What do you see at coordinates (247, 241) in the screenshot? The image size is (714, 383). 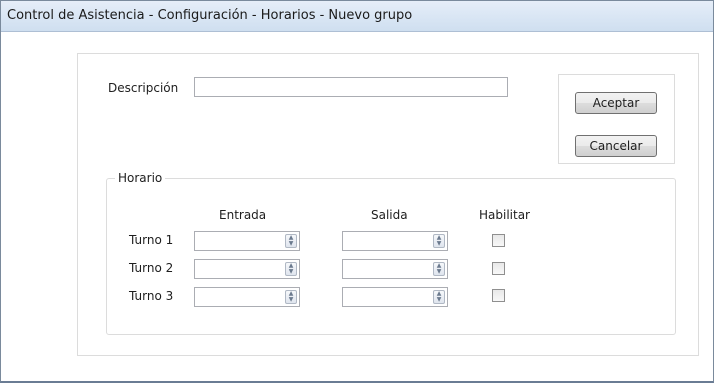 I see `shift-1-entry-spinner: ▲ ▼` at bounding box center [247, 241].